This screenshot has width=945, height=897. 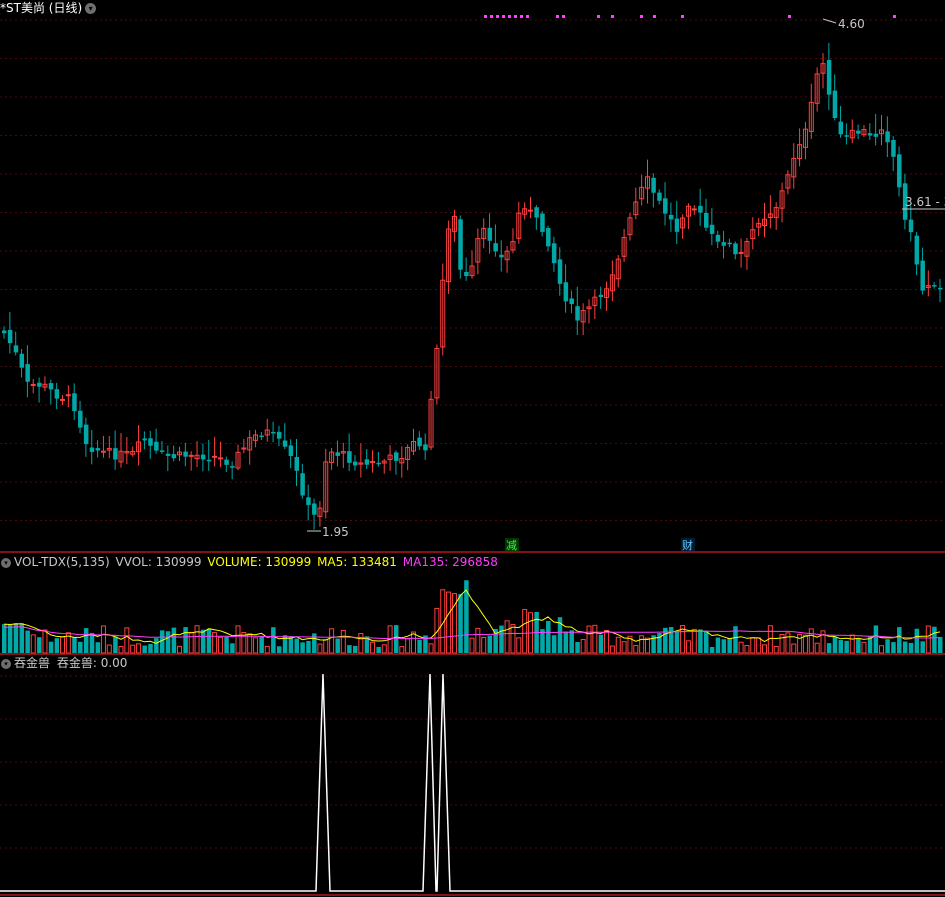 I want to click on low-price-label: 1.95, so click(x=335, y=532).